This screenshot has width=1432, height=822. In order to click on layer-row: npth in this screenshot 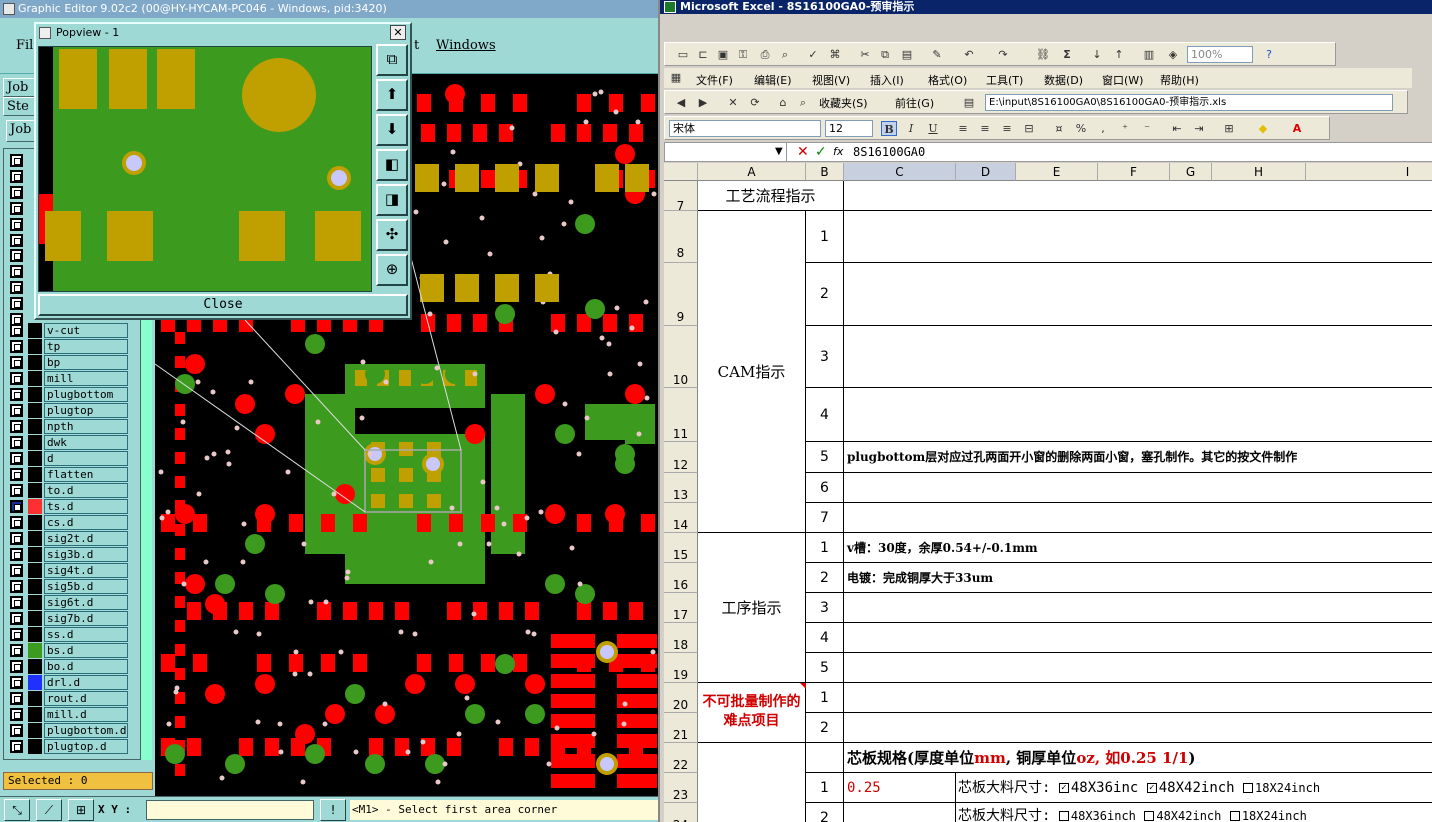, I will do `click(67, 426)`.